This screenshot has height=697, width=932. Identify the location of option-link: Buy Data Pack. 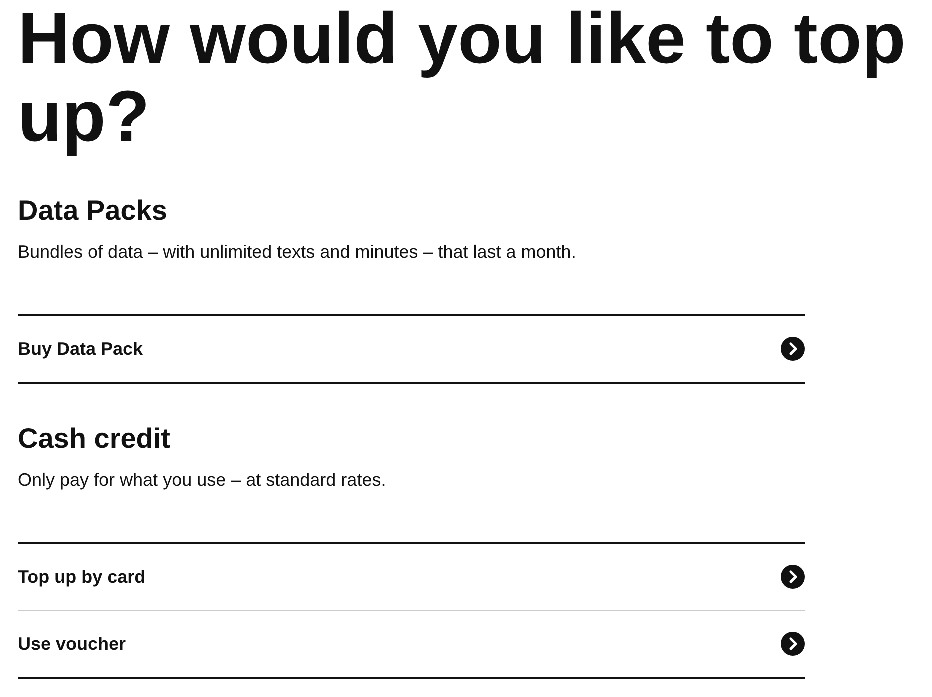
(411, 349).